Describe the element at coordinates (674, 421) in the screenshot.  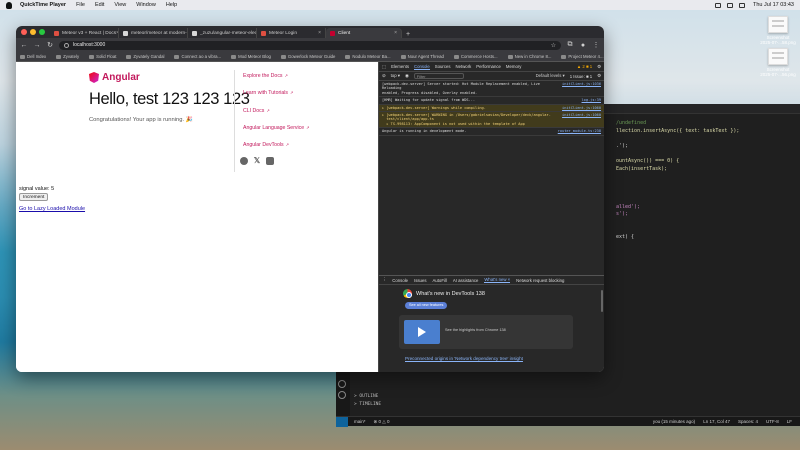
I see `git-blame: you (15 minutes ago)` at that location.